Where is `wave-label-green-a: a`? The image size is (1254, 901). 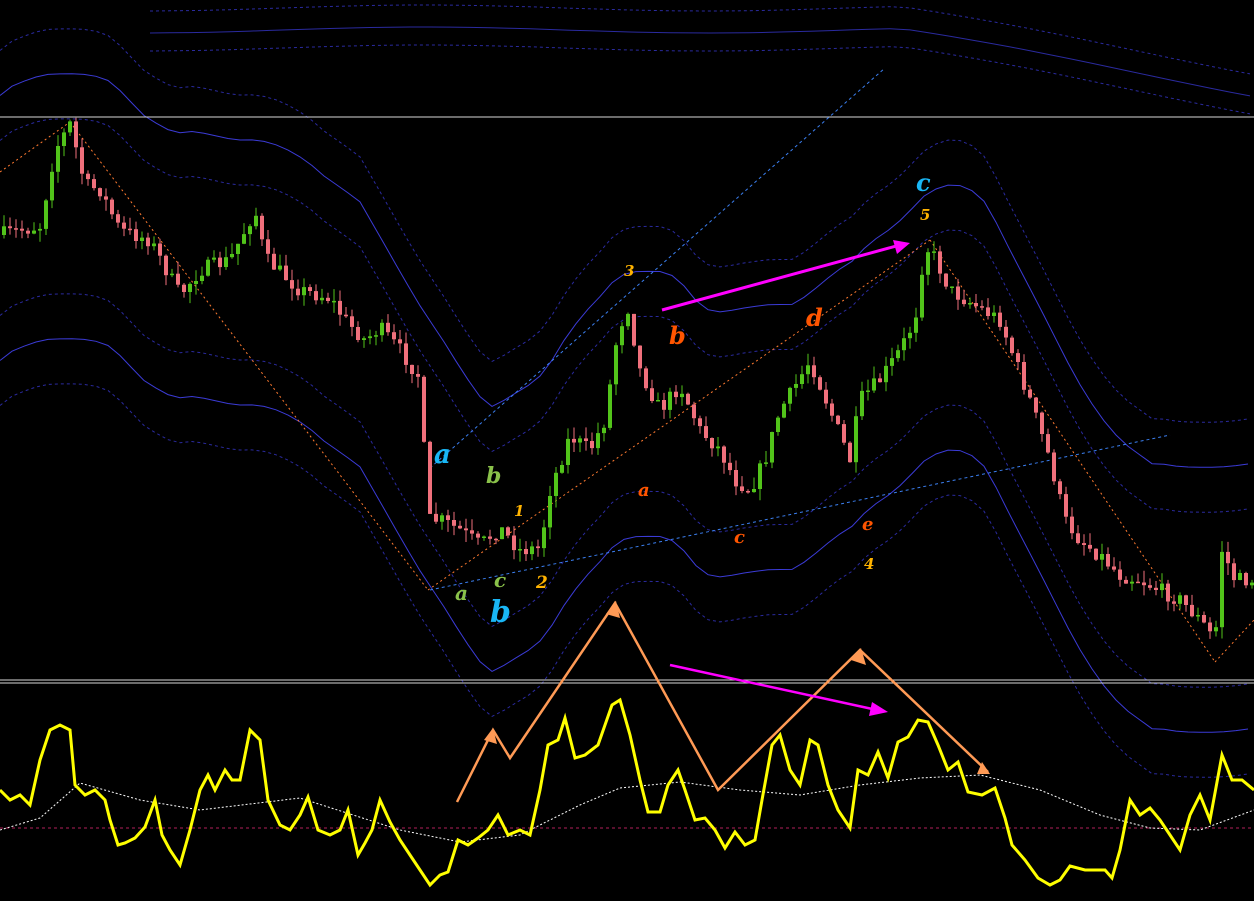 wave-label-green-a: a is located at coordinates (461, 593).